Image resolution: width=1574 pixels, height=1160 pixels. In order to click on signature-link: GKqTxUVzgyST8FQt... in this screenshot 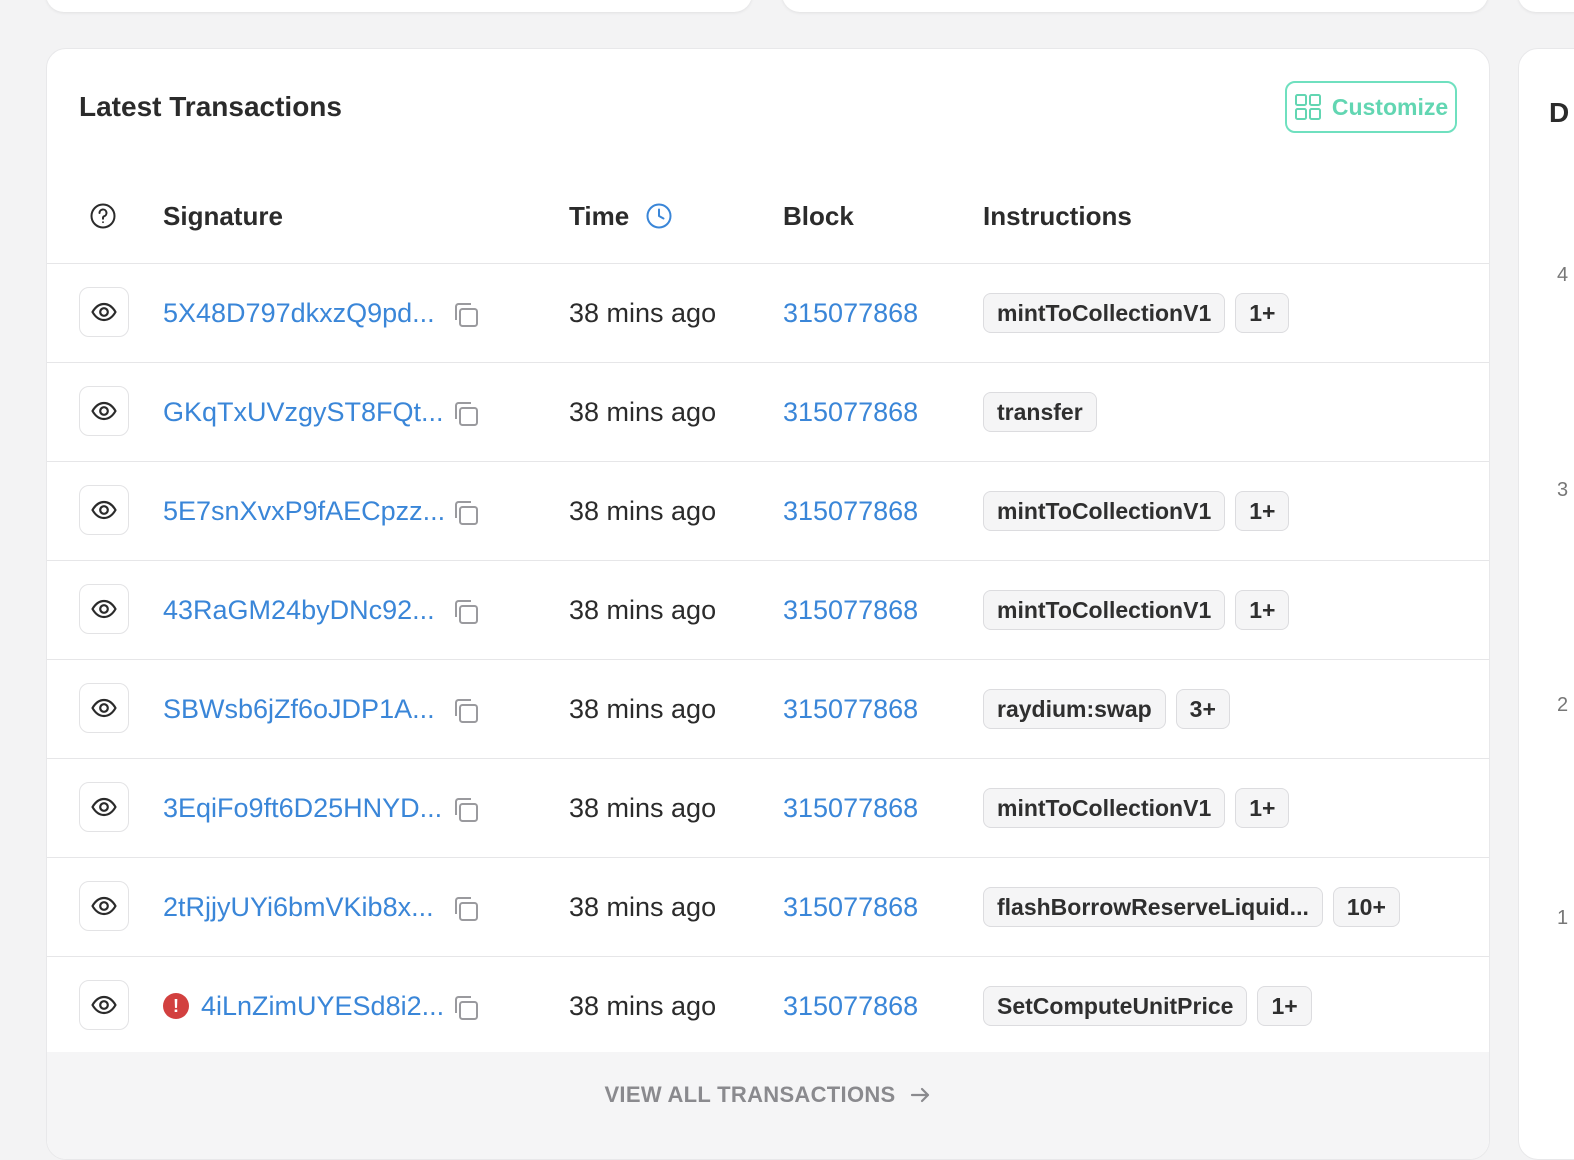, I will do `click(303, 412)`.